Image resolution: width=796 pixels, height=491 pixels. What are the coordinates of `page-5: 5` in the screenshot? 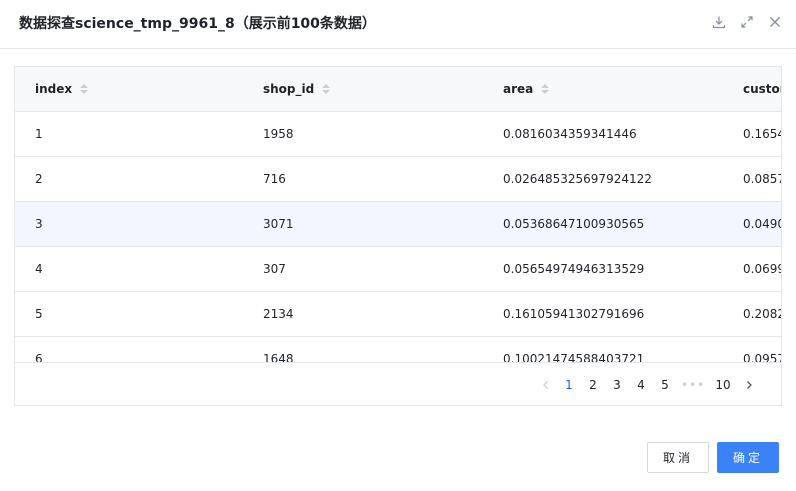 It's located at (665, 385).